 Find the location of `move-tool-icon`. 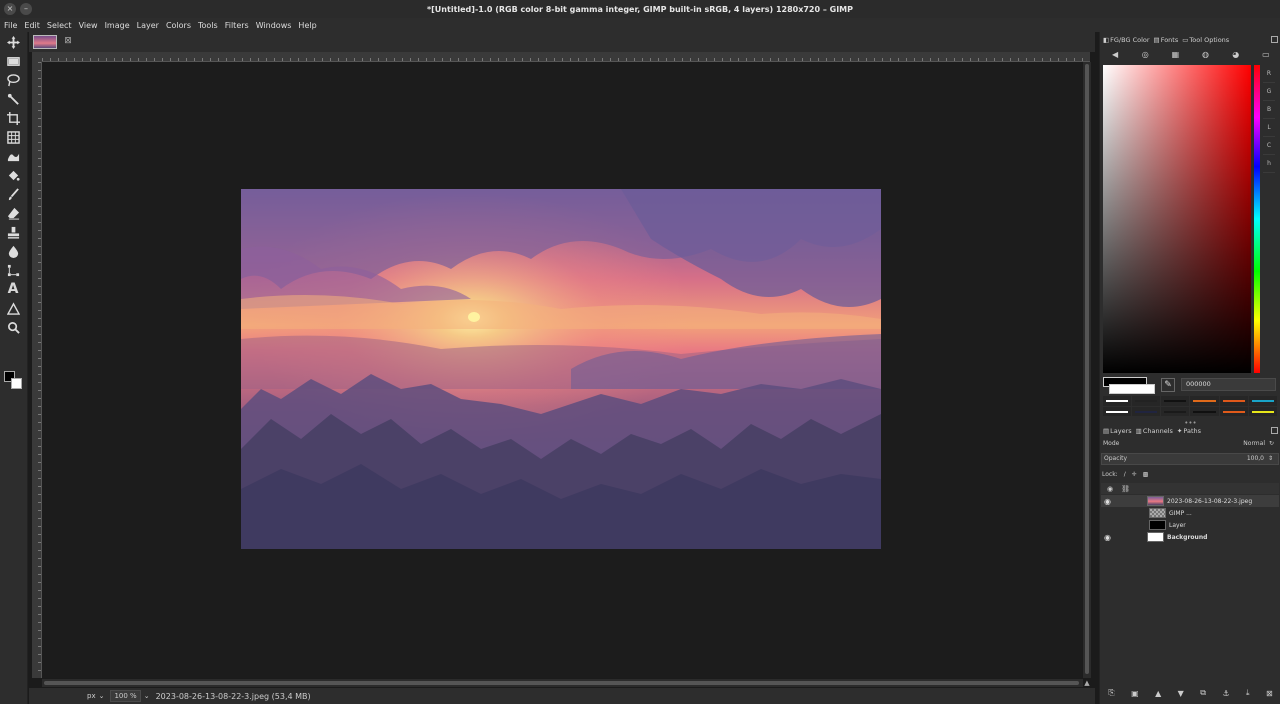

move-tool-icon is located at coordinates (13, 42).